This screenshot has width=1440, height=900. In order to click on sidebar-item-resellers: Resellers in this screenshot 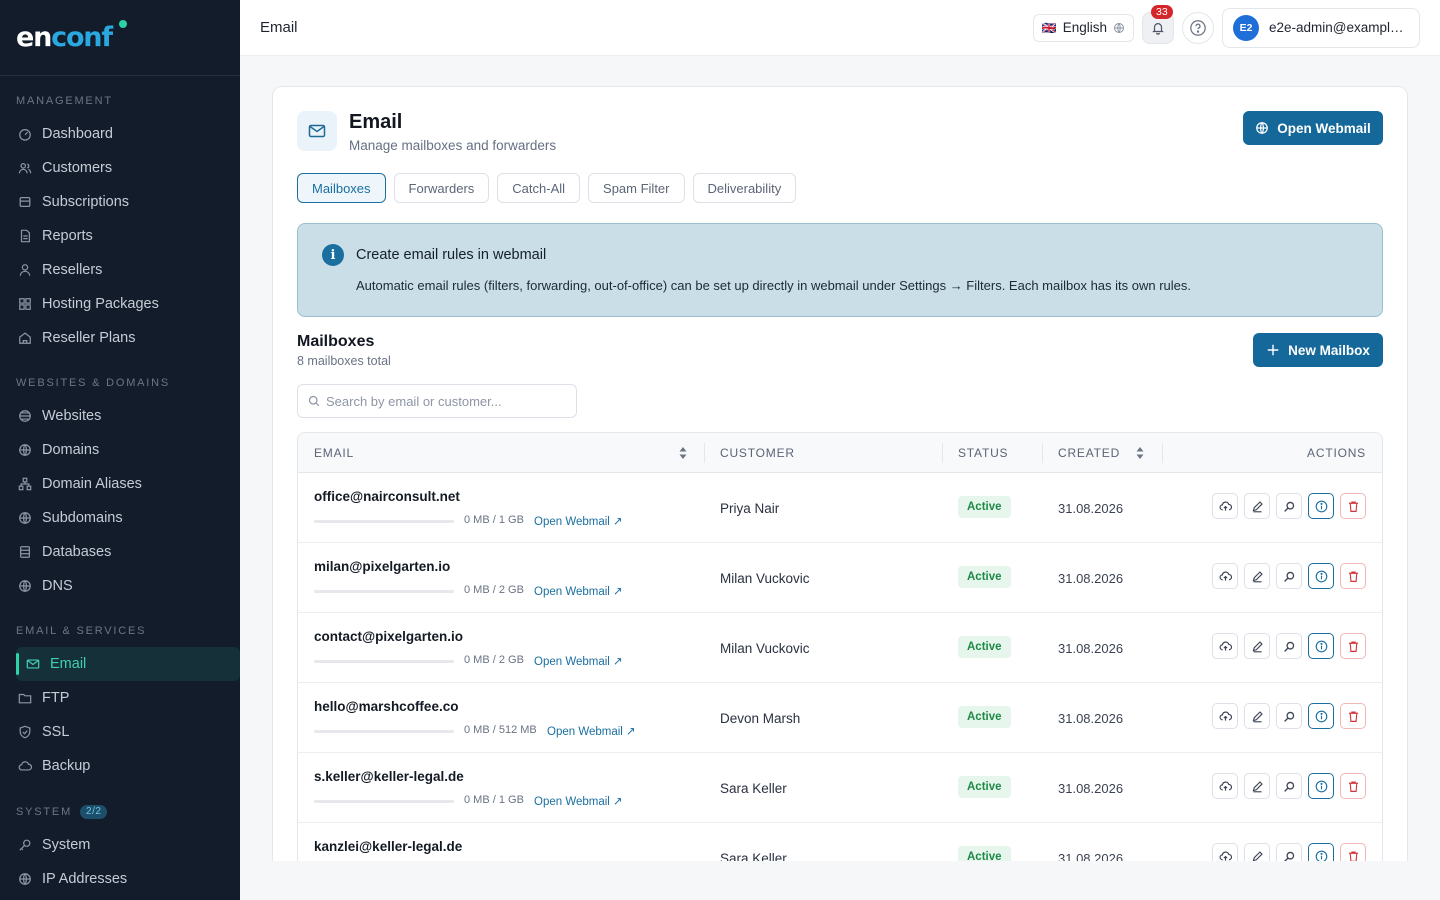, I will do `click(116, 270)`.